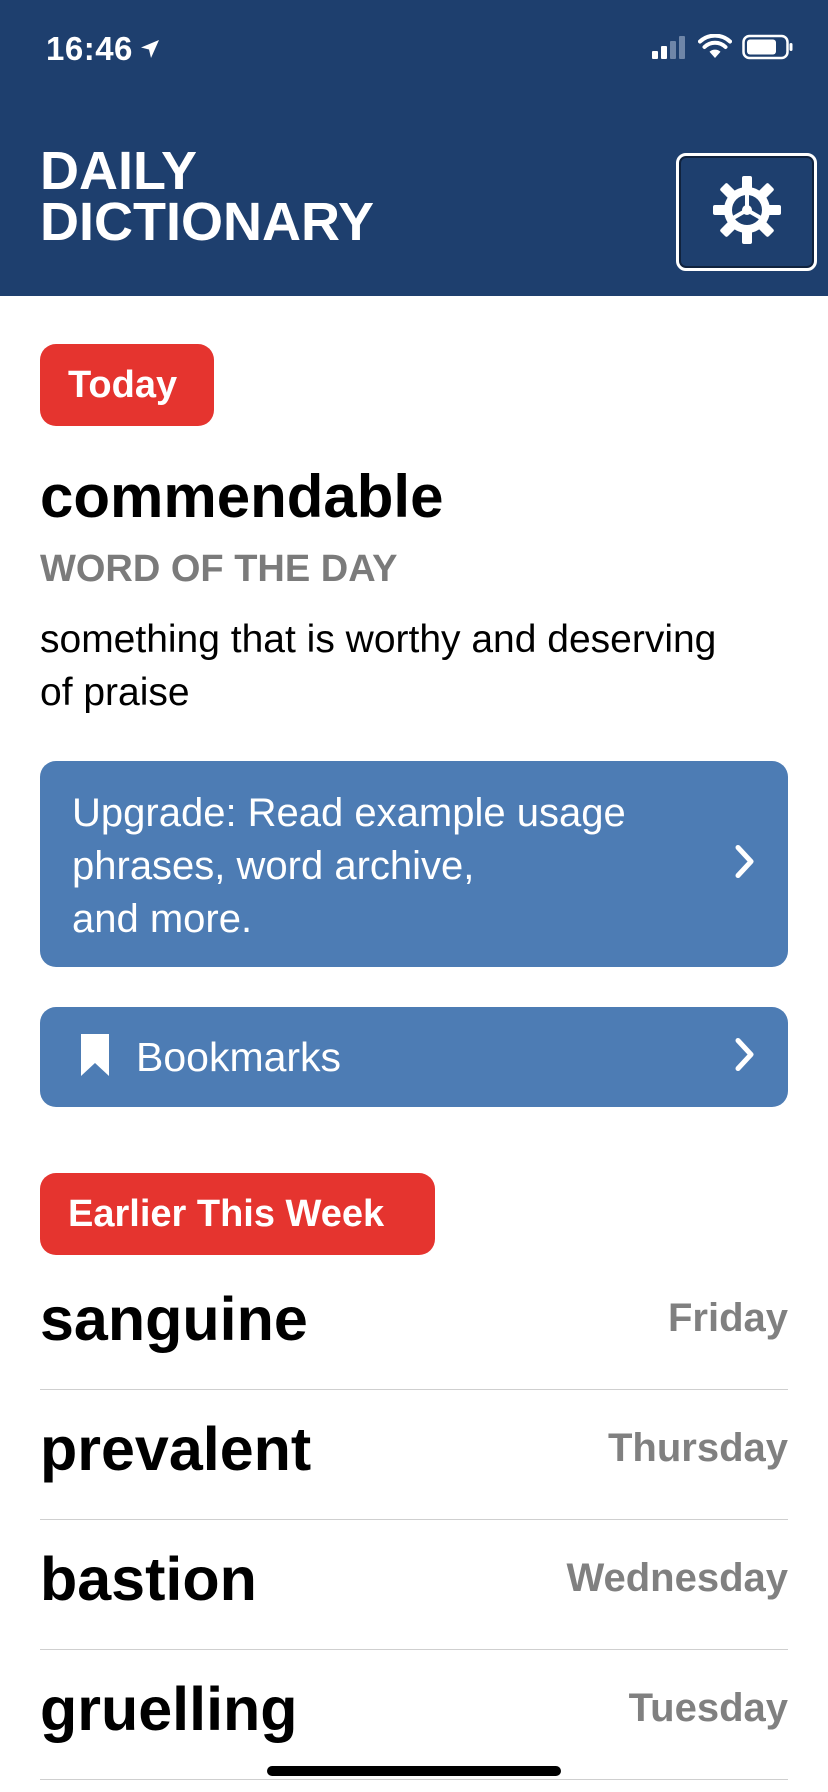 The height and width of the screenshot is (1792, 828). What do you see at coordinates (176, 1448) in the screenshot?
I see `list-item-word: prevalent` at bounding box center [176, 1448].